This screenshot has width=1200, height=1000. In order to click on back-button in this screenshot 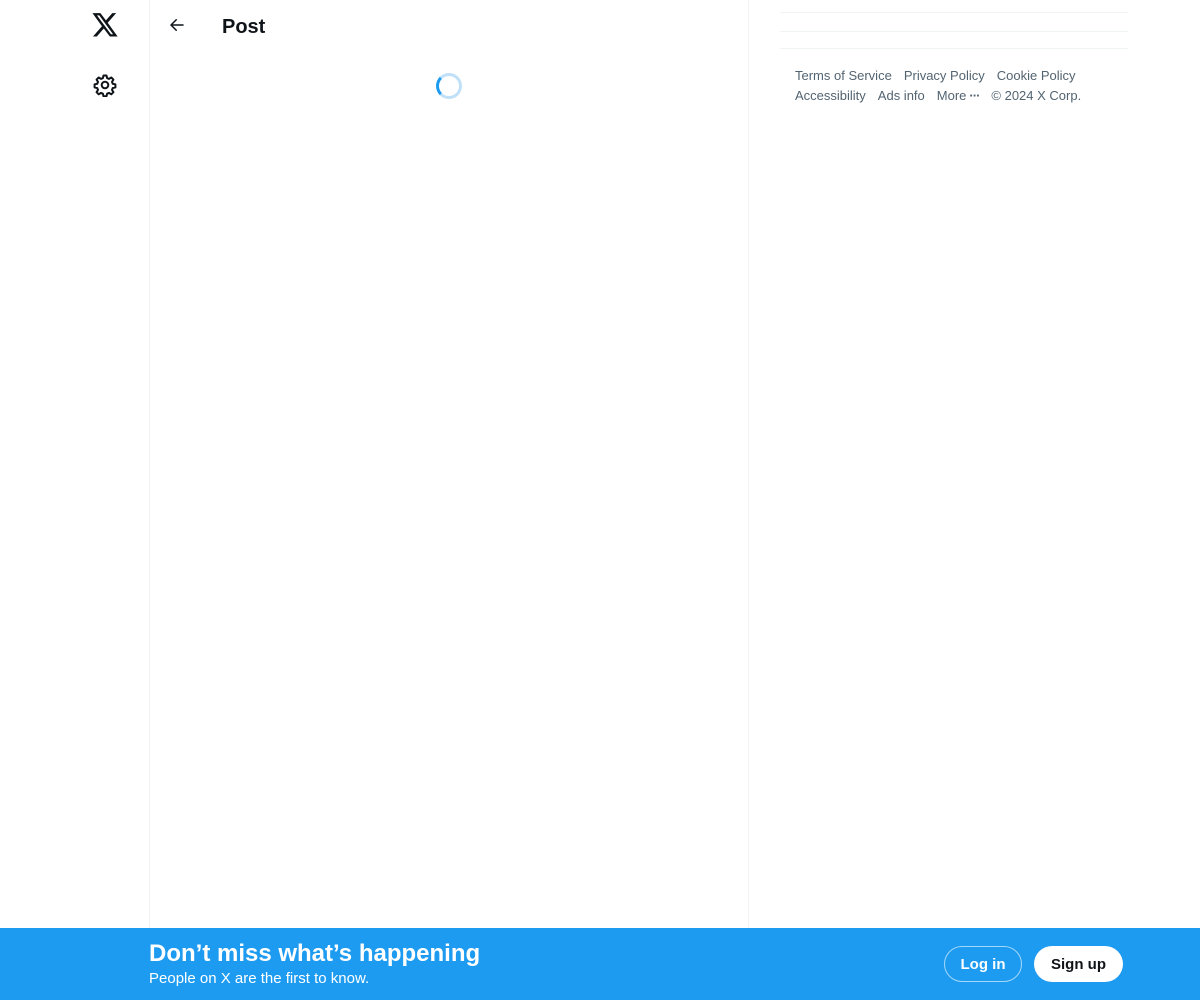, I will do `click(177, 27)`.